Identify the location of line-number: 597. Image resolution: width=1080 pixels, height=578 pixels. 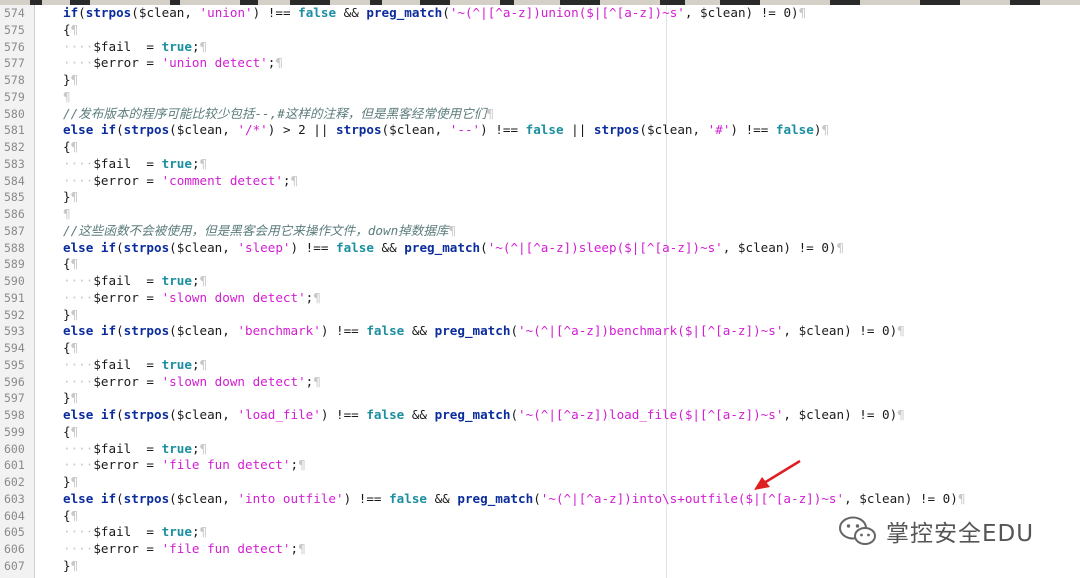
(14, 398).